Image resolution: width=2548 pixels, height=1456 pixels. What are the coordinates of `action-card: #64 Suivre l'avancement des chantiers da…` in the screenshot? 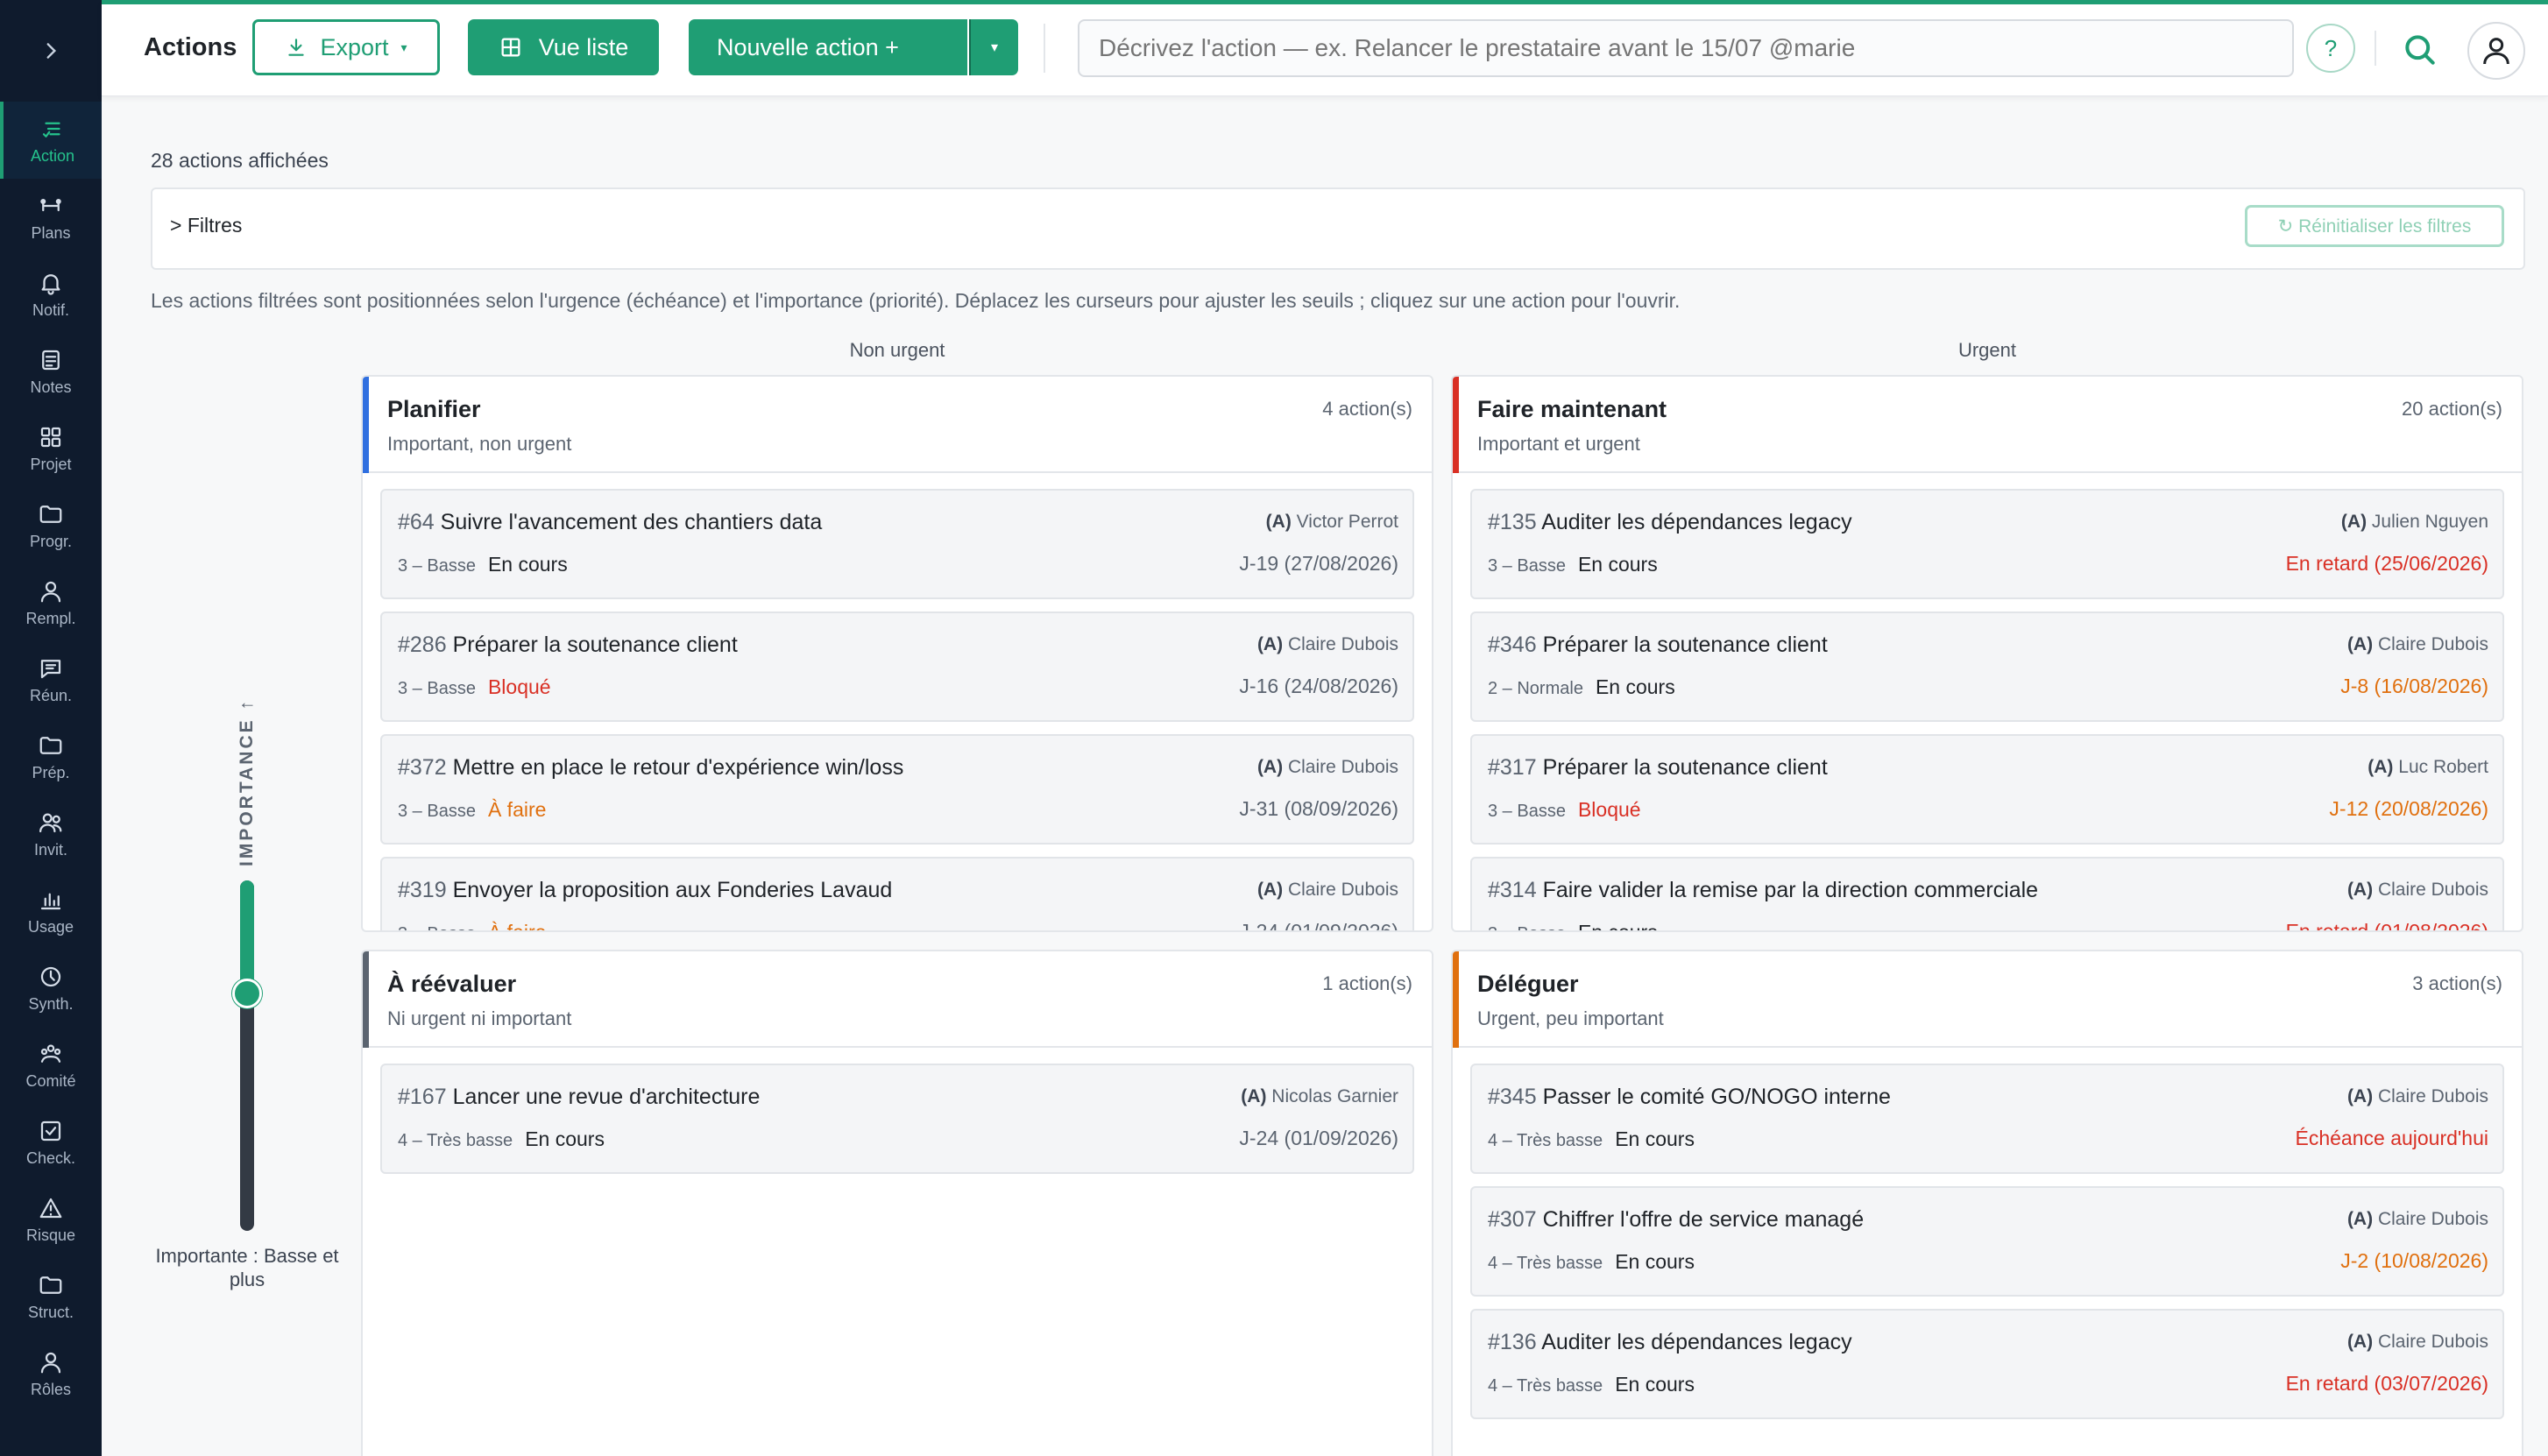 It's located at (897, 544).